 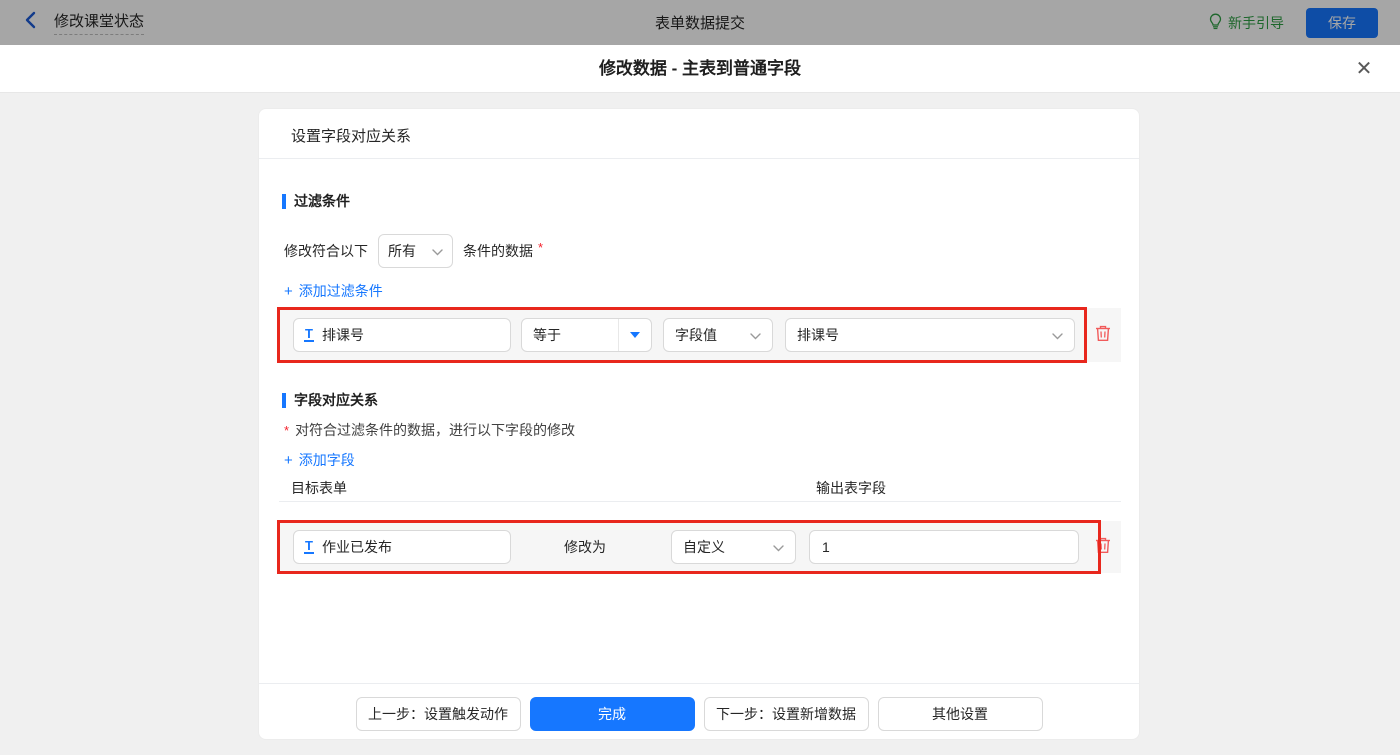 What do you see at coordinates (585, 547) in the screenshot?
I see `modify-to-label: 修改为` at bounding box center [585, 547].